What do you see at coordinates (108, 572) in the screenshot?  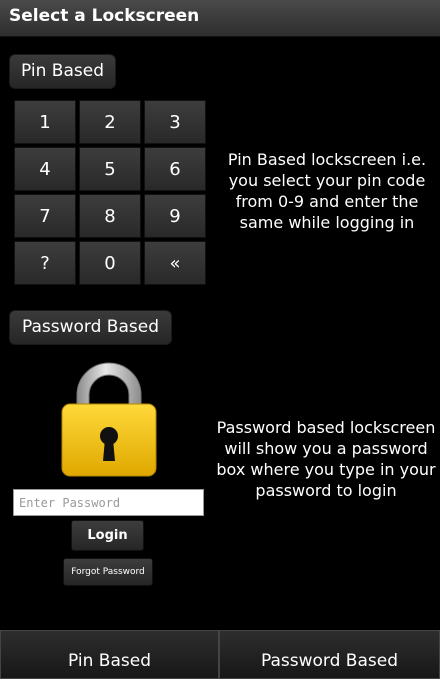 I see `forgot-password-button: Forgot Password` at bounding box center [108, 572].